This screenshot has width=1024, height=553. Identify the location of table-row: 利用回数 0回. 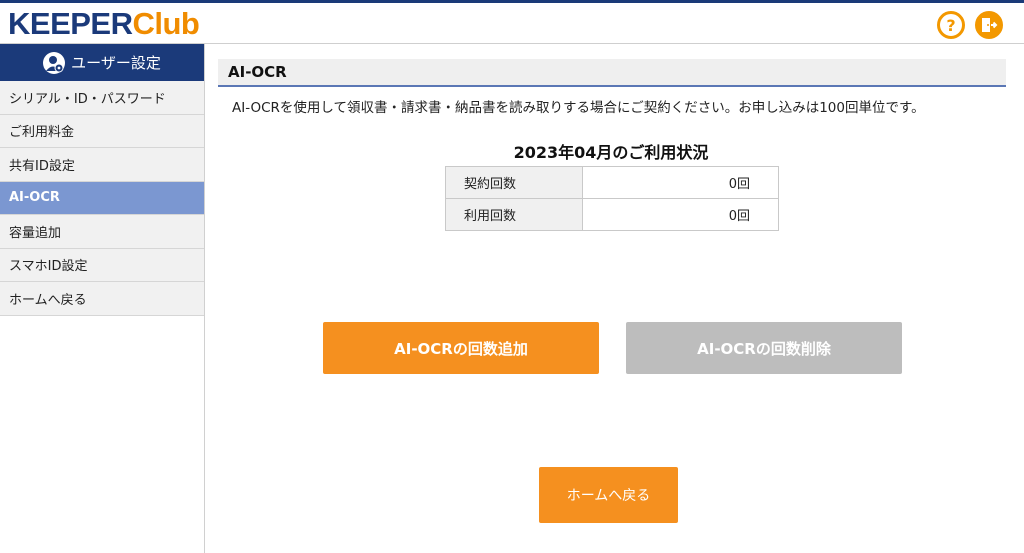
(612, 214).